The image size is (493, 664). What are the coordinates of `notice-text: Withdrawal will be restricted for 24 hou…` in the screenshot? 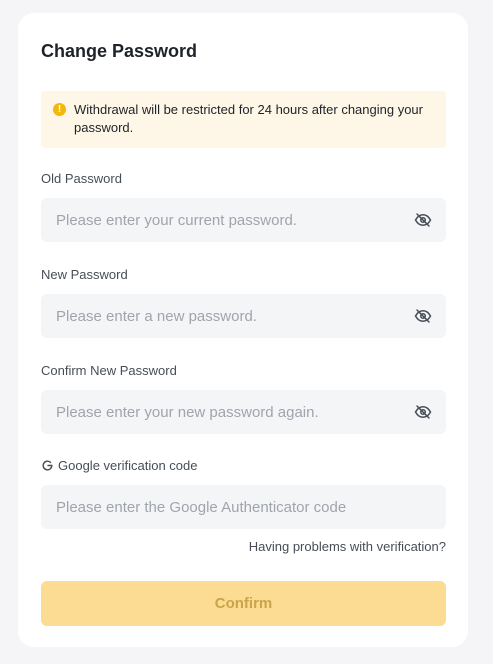 It's located at (248, 118).